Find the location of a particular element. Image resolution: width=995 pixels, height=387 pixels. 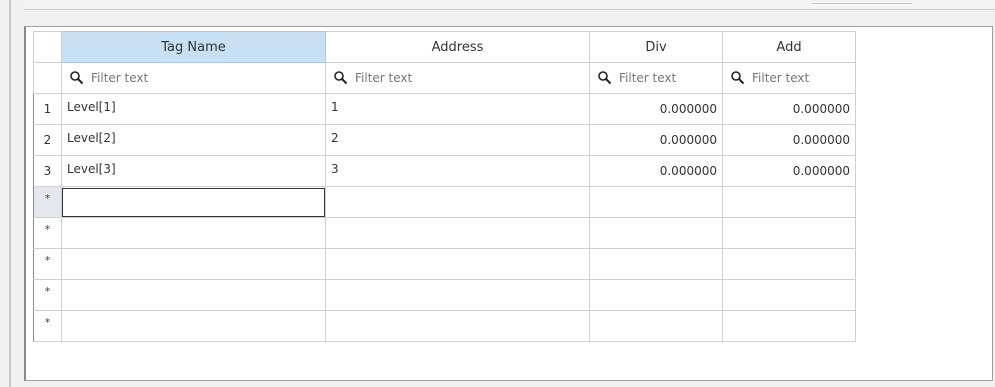

corner-header is located at coordinates (47, 47).